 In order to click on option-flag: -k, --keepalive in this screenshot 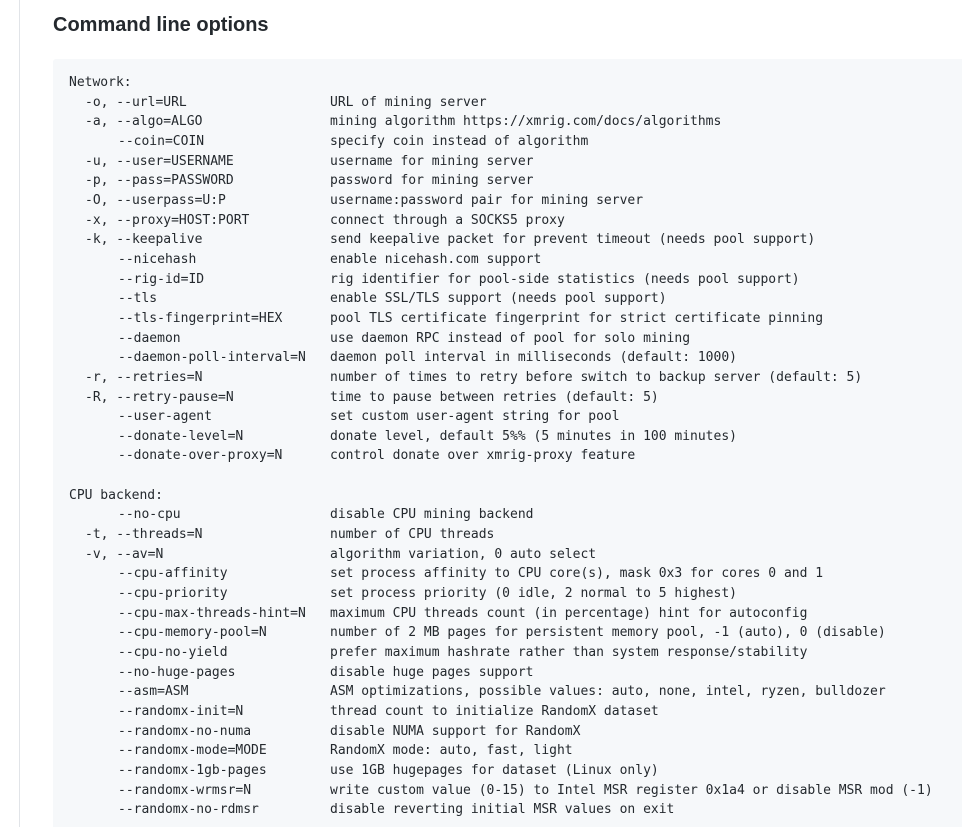, I will do `click(144, 240)`.